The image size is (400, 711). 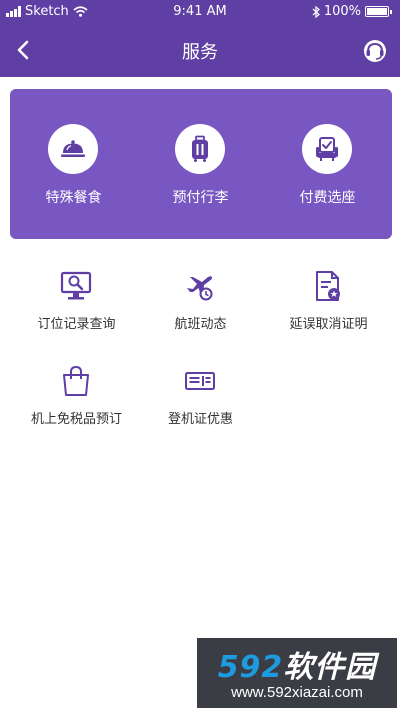 I want to click on featured-item-special-meal: 特殊餐食, so click(x=73, y=164).